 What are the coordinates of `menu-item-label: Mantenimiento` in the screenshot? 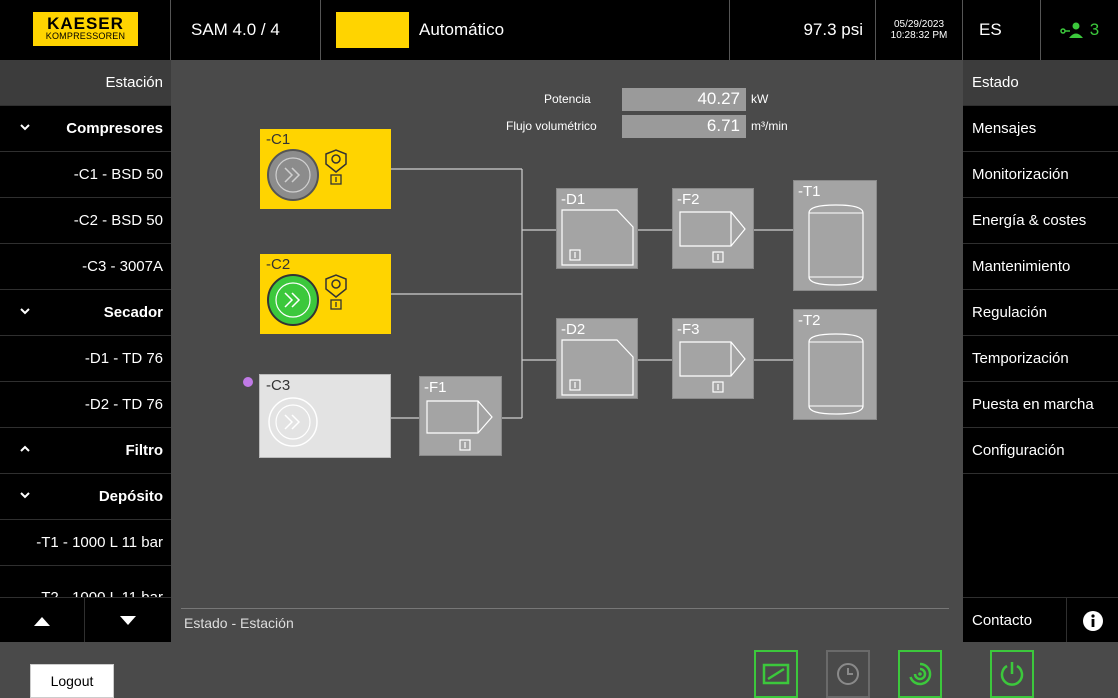 It's located at (1021, 266).